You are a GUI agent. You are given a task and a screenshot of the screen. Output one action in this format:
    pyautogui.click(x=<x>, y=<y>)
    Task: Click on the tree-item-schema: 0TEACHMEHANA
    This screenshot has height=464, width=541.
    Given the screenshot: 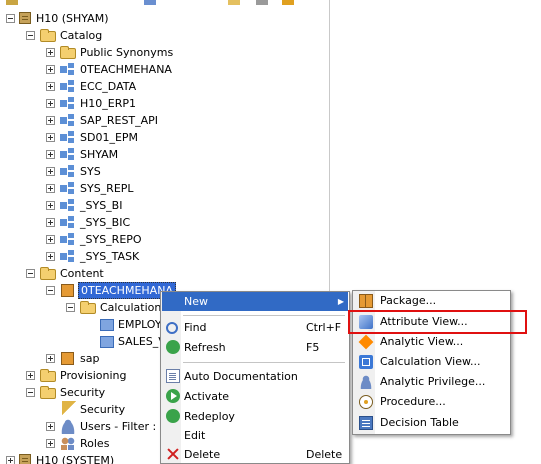 What is the action you would take?
    pyautogui.click(x=165, y=69)
    